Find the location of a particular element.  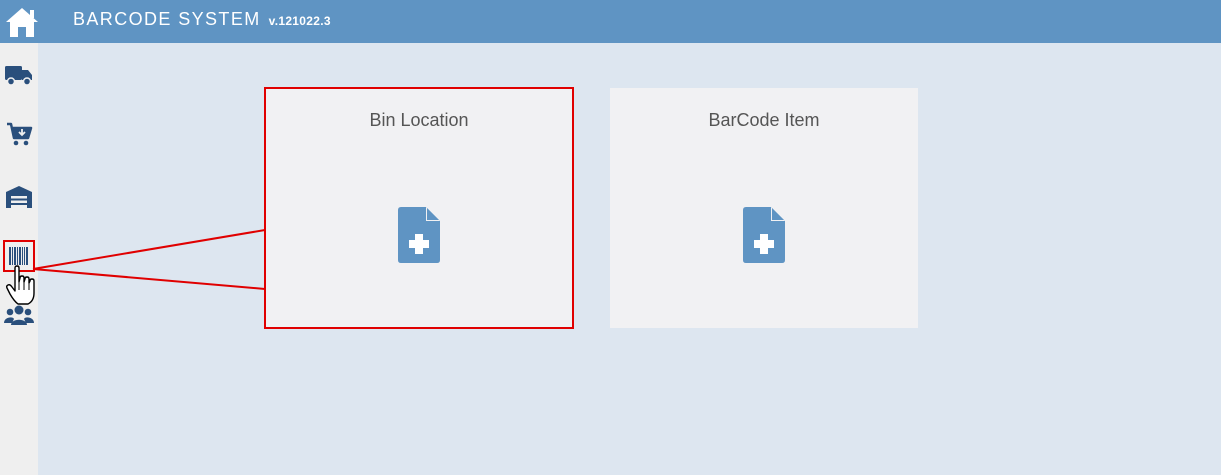

barcode-item-card: BarCode Item is located at coordinates (764, 208).